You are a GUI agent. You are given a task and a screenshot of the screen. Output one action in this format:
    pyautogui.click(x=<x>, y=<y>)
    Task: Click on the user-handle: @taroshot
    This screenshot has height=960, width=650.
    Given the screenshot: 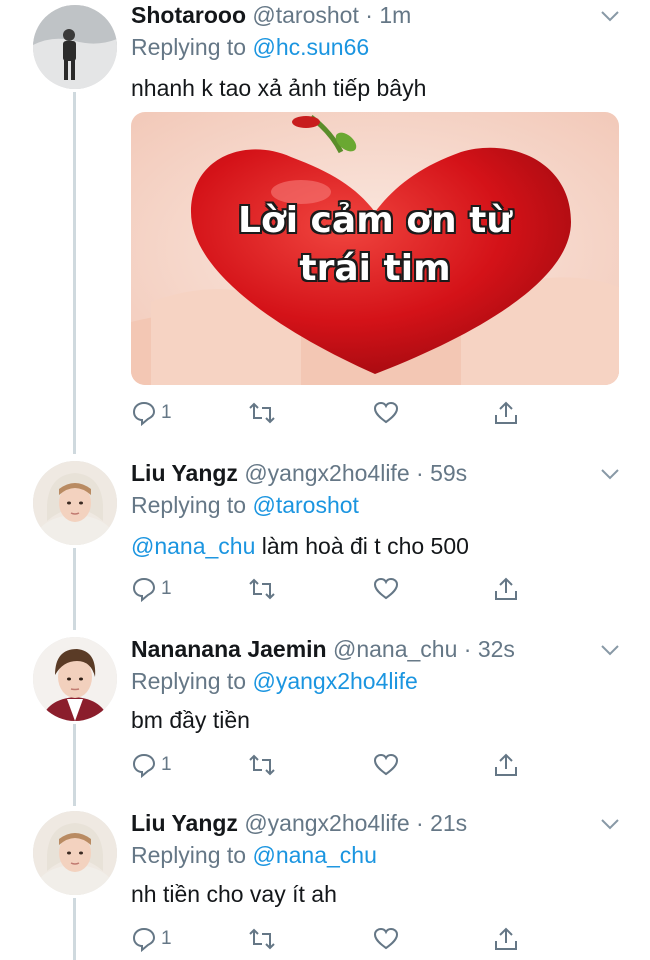 What is the action you would take?
    pyautogui.click(x=305, y=15)
    